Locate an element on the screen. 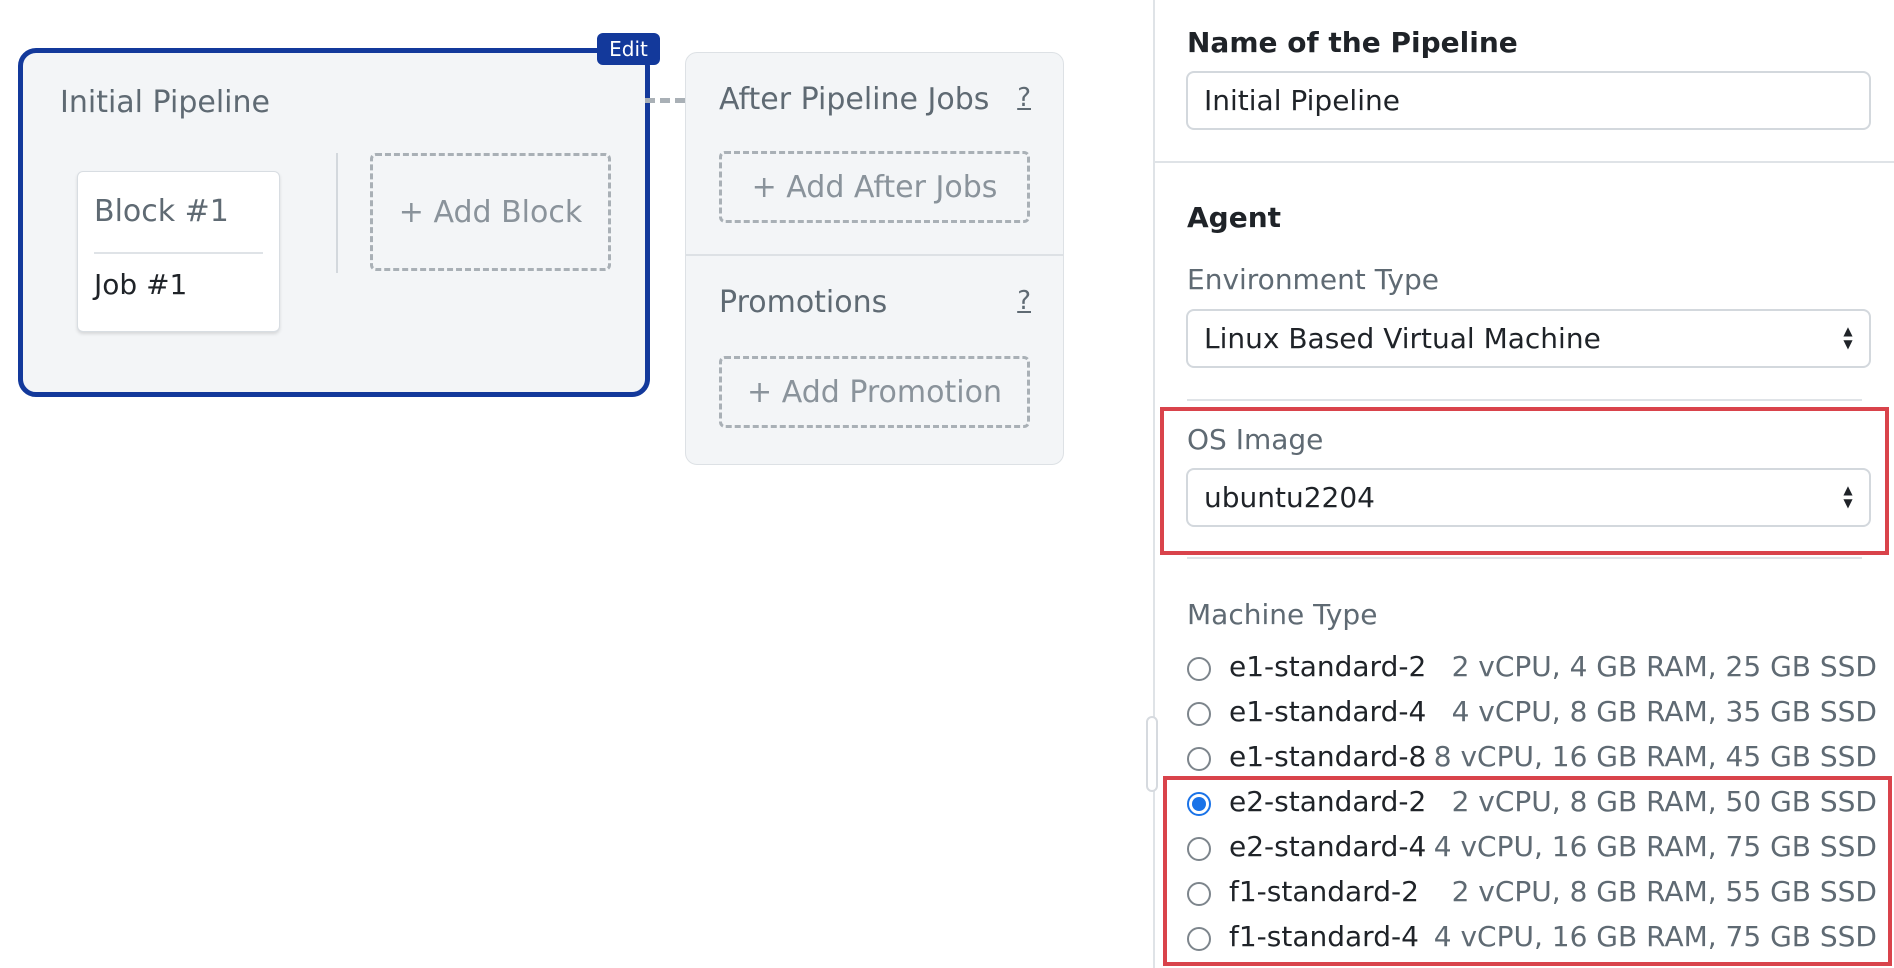  machine-type-spec: 2 vCPU, 4 GB RAM, 25 GB SSD is located at coordinates (1664, 666).